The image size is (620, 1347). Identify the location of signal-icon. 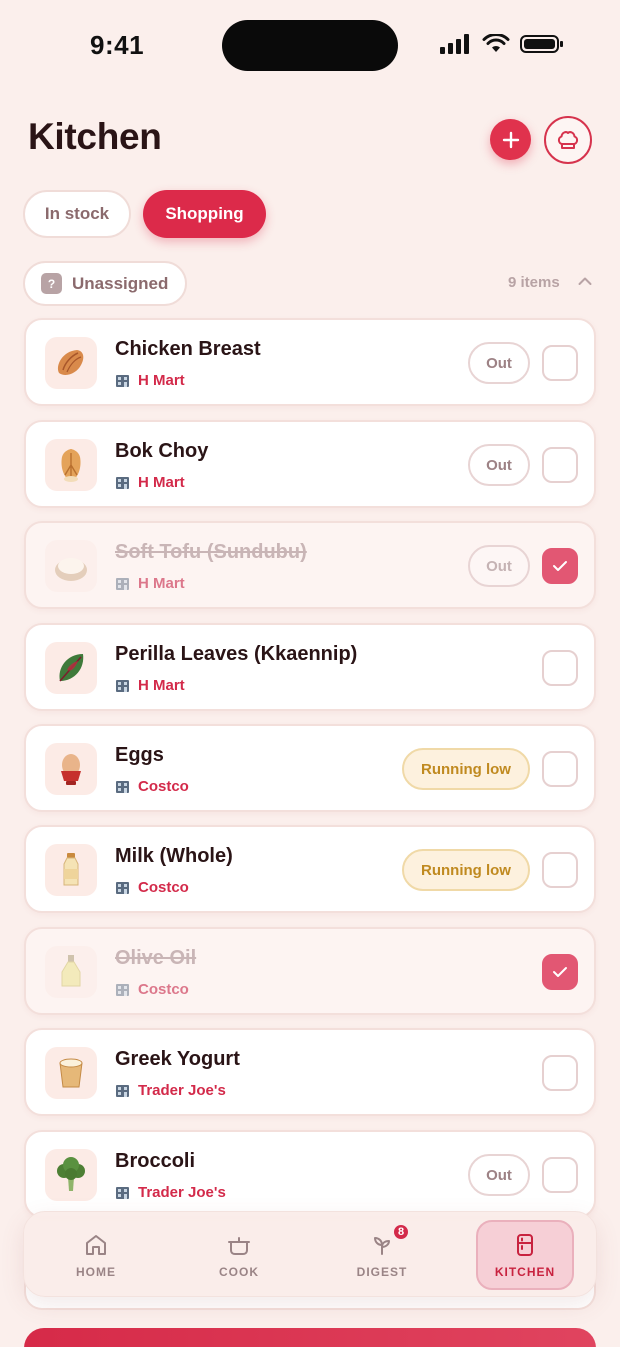
(454, 44).